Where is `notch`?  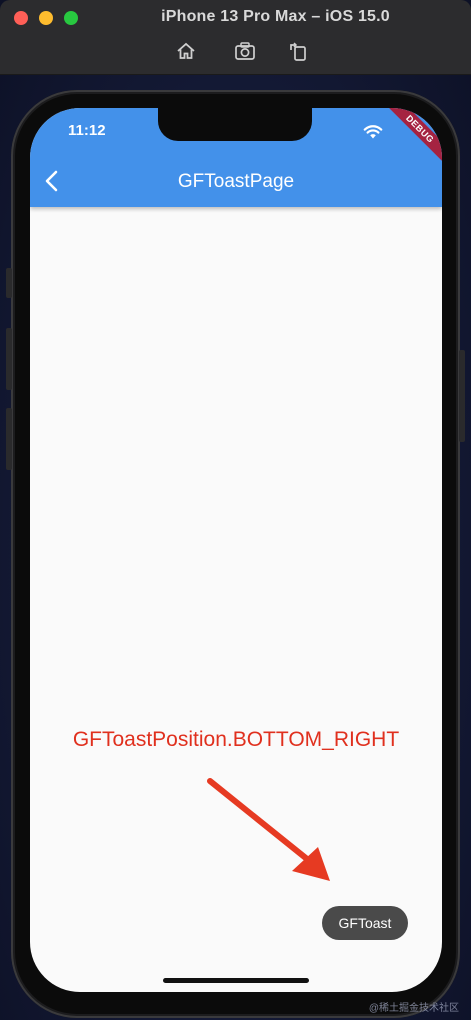 notch is located at coordinates (235, 124).